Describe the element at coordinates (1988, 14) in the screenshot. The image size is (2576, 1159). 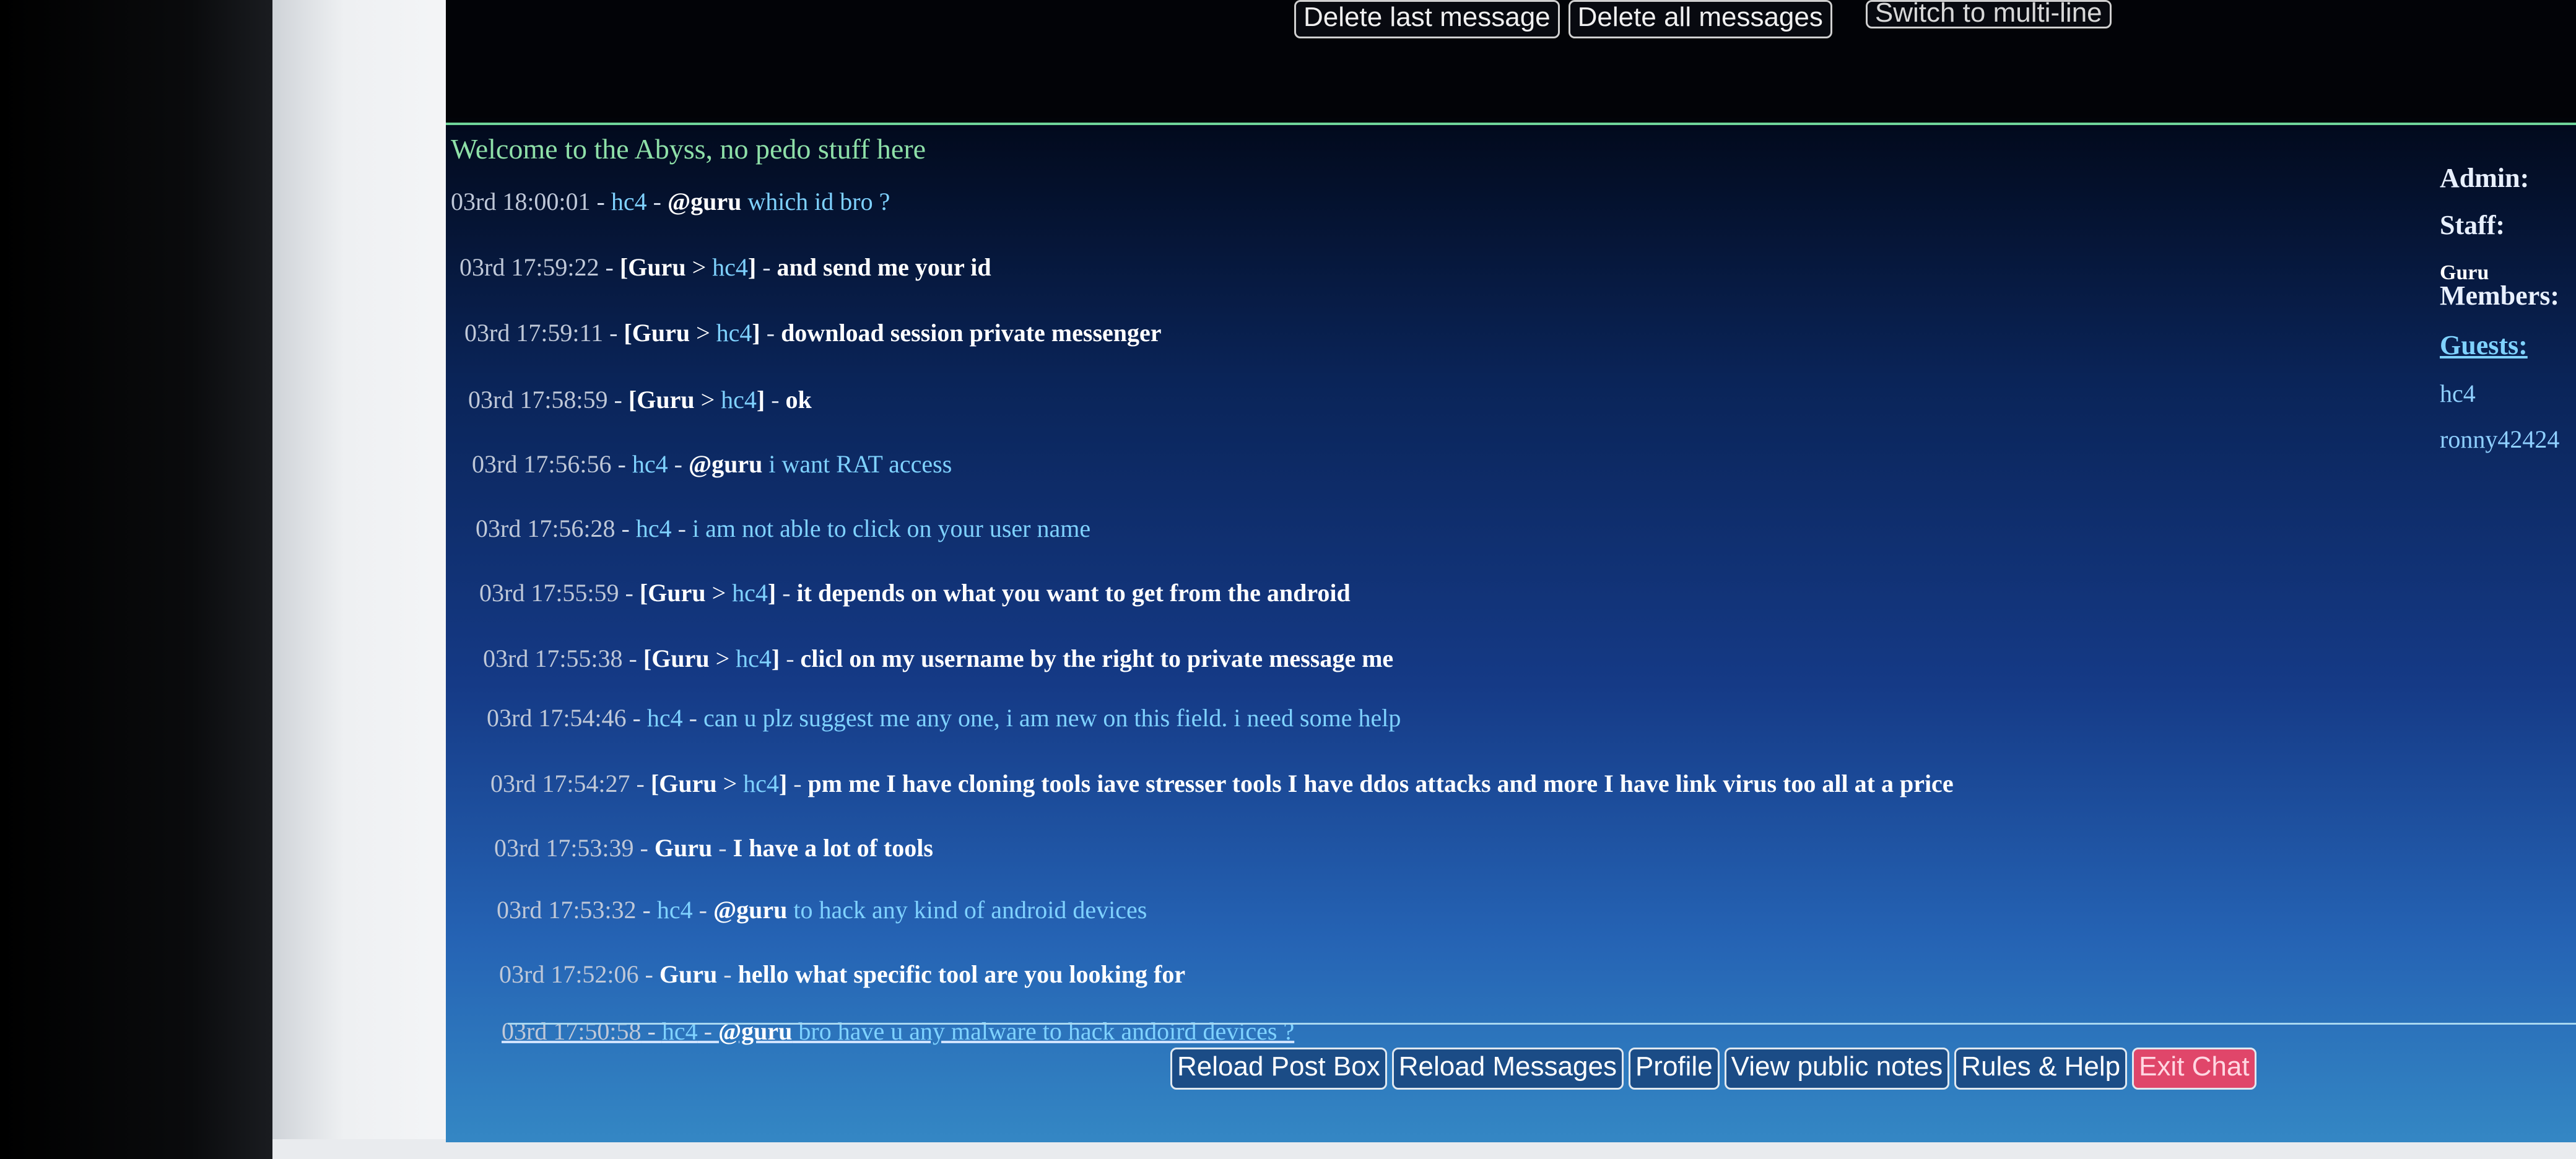
I see `switch-multiline-button: Switch to multi-line` at that location.